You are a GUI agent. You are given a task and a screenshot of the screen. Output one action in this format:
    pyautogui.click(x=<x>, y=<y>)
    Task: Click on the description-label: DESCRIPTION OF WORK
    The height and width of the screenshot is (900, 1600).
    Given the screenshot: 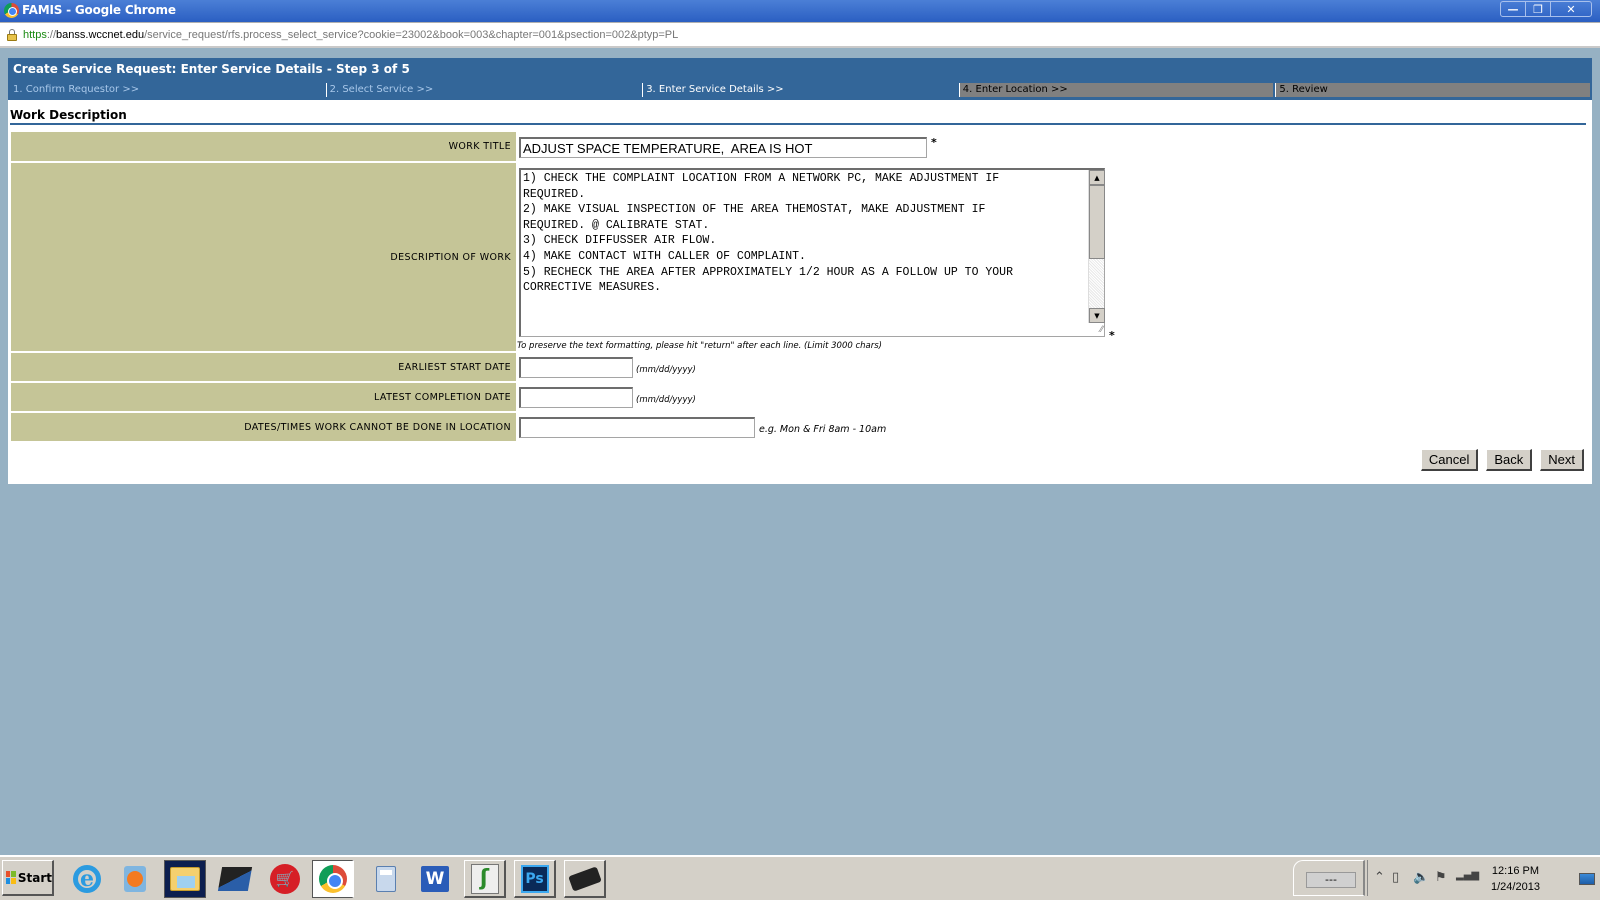 What is the action you would take?
    pyautogui.click(x=263, y=257)
    